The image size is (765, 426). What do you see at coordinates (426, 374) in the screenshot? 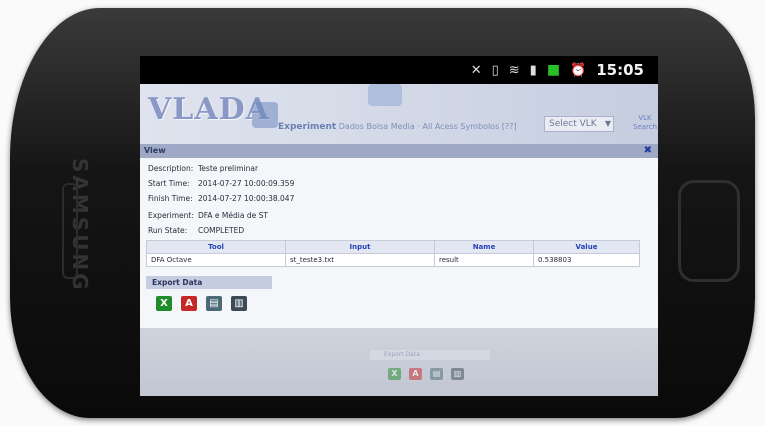
I see `background-export-icons: X A ▤ ▥` at bounding box center [426, 374].